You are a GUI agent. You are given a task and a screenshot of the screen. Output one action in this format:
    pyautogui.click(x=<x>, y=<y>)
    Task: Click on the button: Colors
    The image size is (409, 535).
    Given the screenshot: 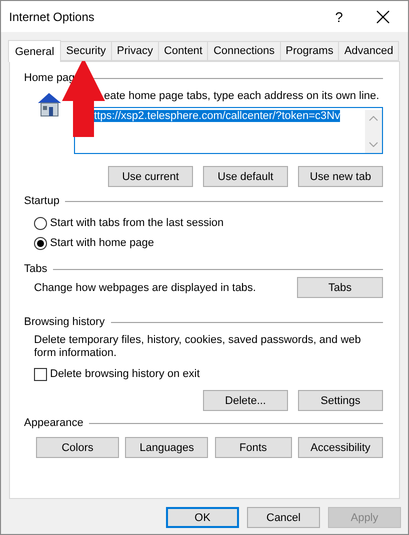 What is the action you would take?
    pyautogui.click(x=77, y=447)
    